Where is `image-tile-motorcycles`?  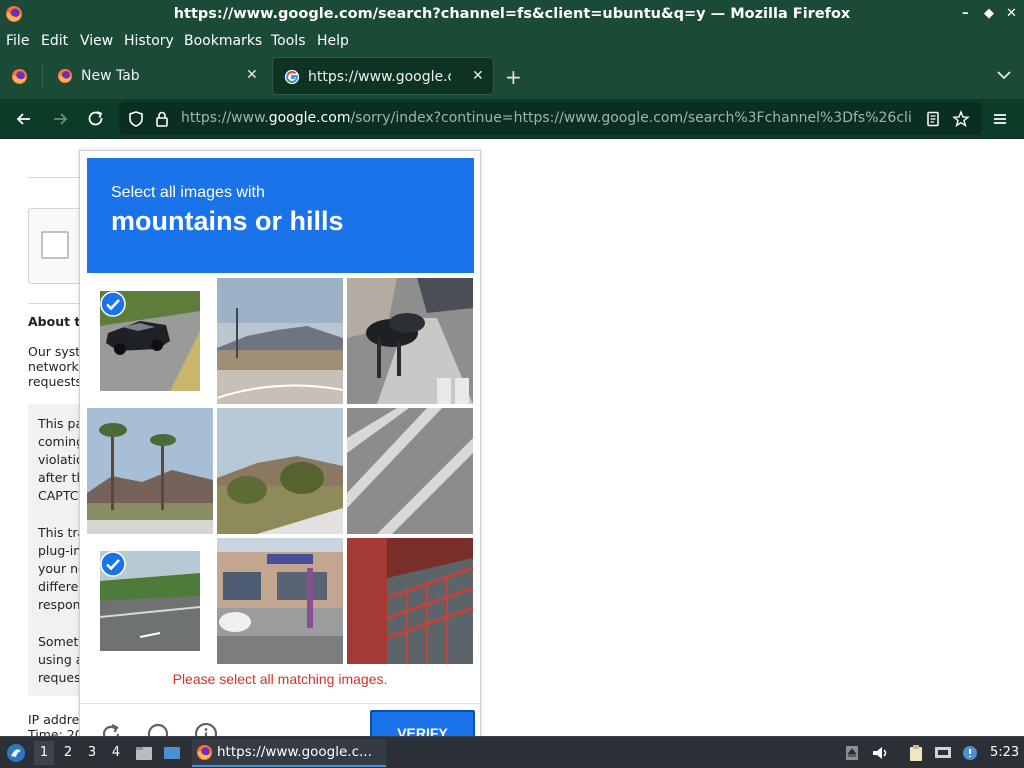 image-tile-motorcycles is located at coordinates (410, 341).